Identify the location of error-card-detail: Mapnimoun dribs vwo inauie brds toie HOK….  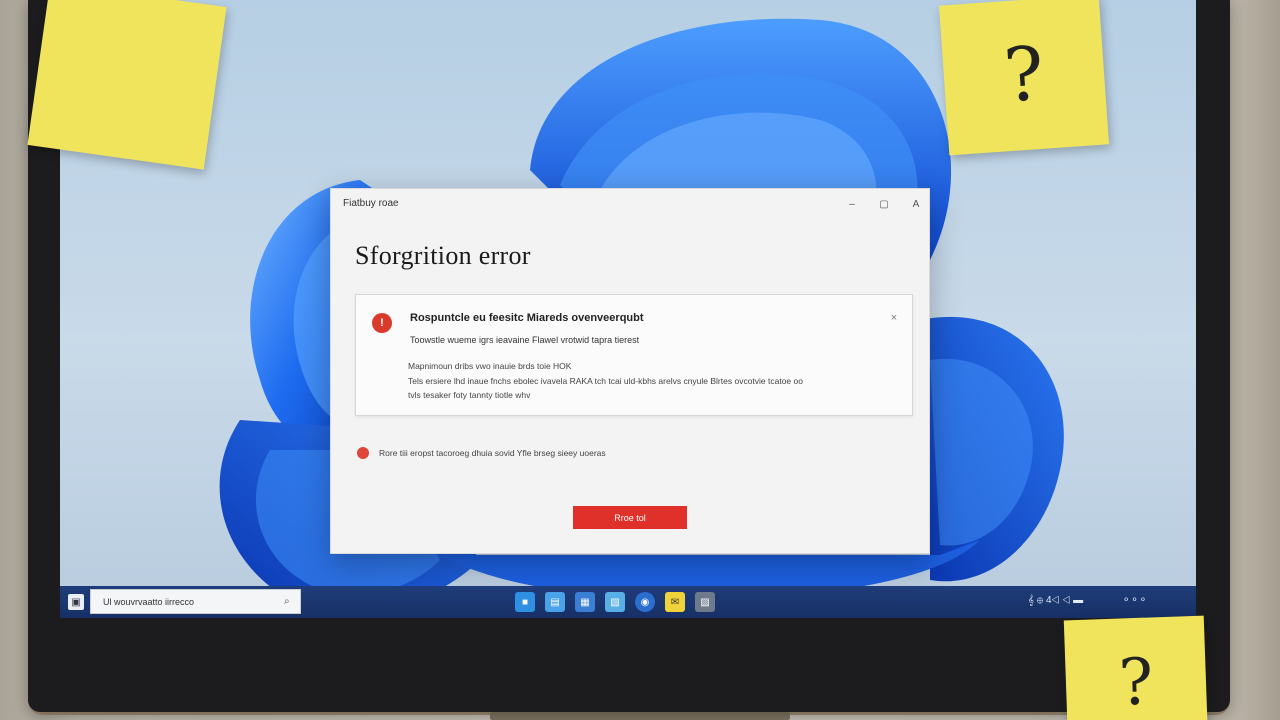
(648, 381).